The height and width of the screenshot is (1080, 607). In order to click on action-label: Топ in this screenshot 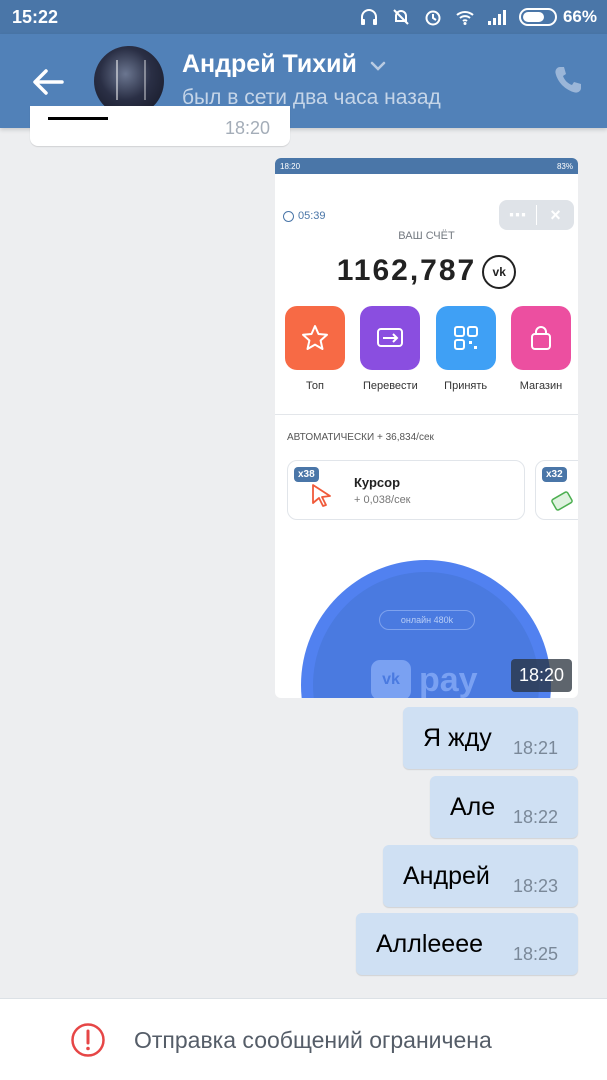, I will do `click(315, 386)`.